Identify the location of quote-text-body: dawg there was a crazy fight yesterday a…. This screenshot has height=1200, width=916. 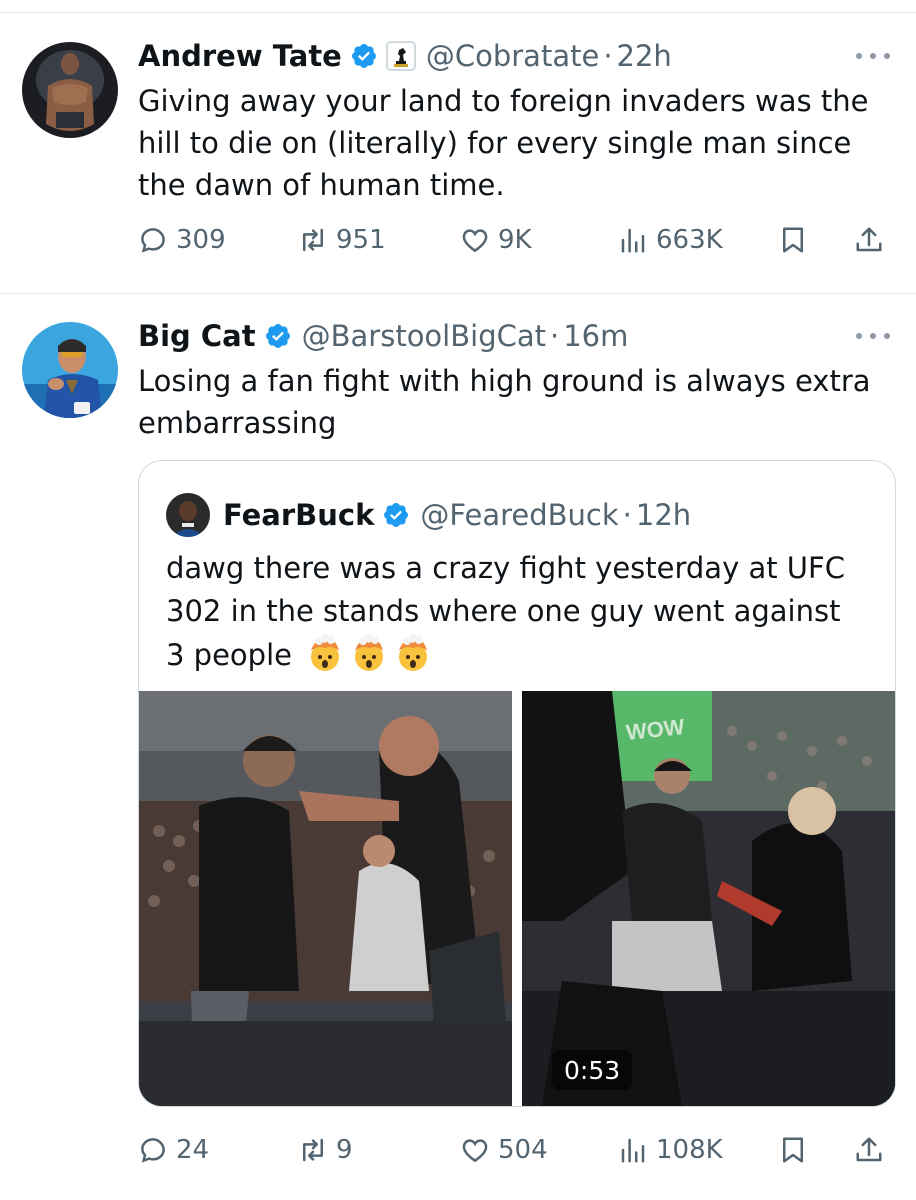
(505, 611).